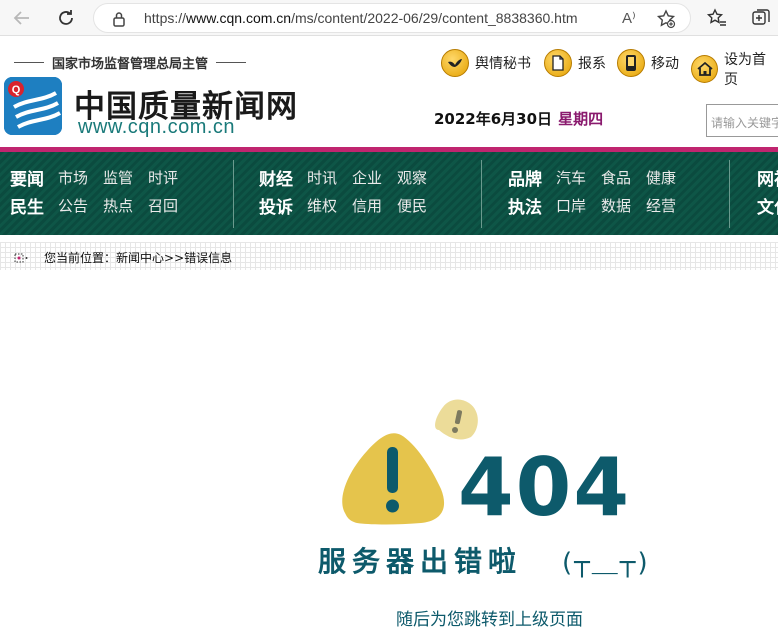 The height and width of the screenshot is (644, 778). Describe the element at coordinates (717, 18) in the screenshot. I see `favorites-icon` at that location.